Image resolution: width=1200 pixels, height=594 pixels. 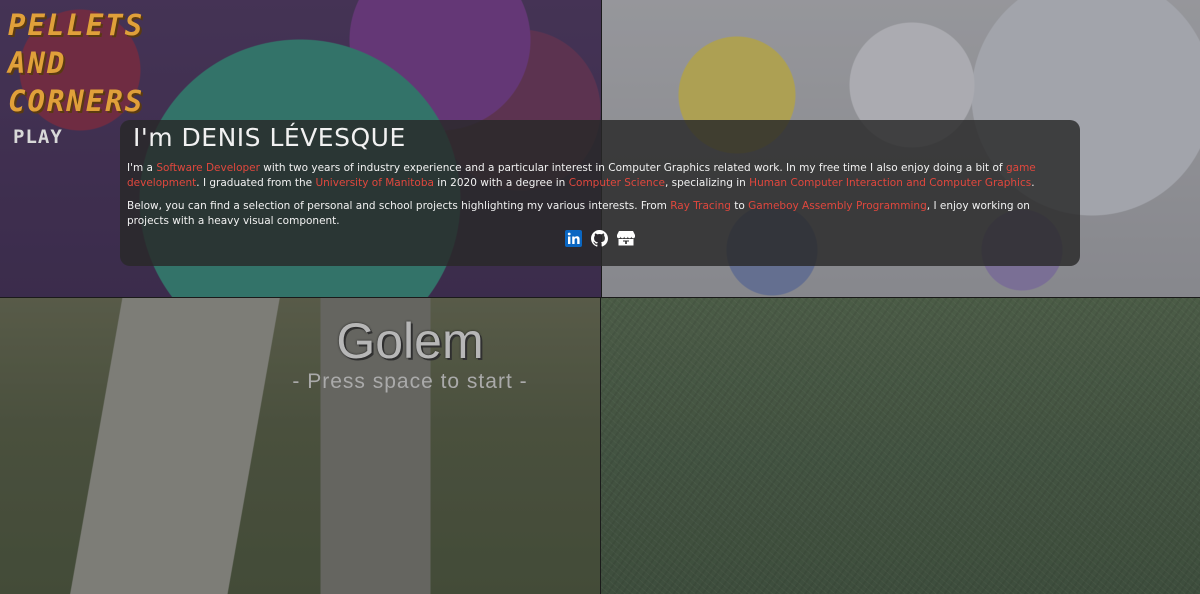 I want to click on intro-text: in 2020 with a degree in, so click(x=501, y=182).